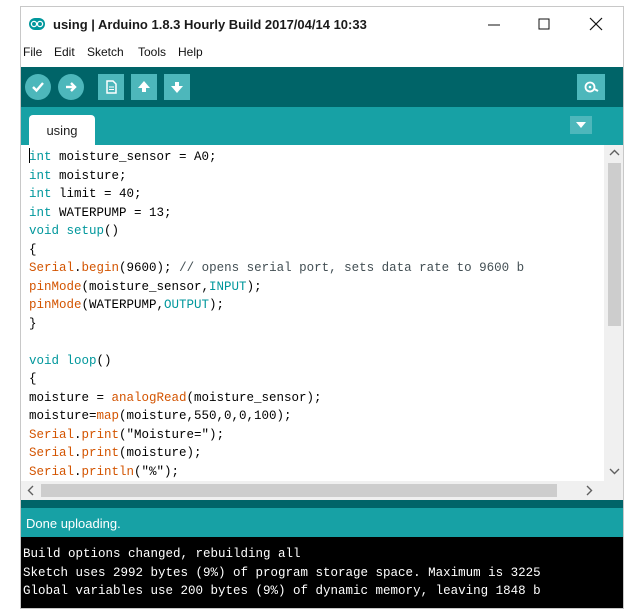 This screenshot has height=611, width=627. Describe the element at coordinates (100, 268) in the screenshot. I see `code-token: begin` at that location.